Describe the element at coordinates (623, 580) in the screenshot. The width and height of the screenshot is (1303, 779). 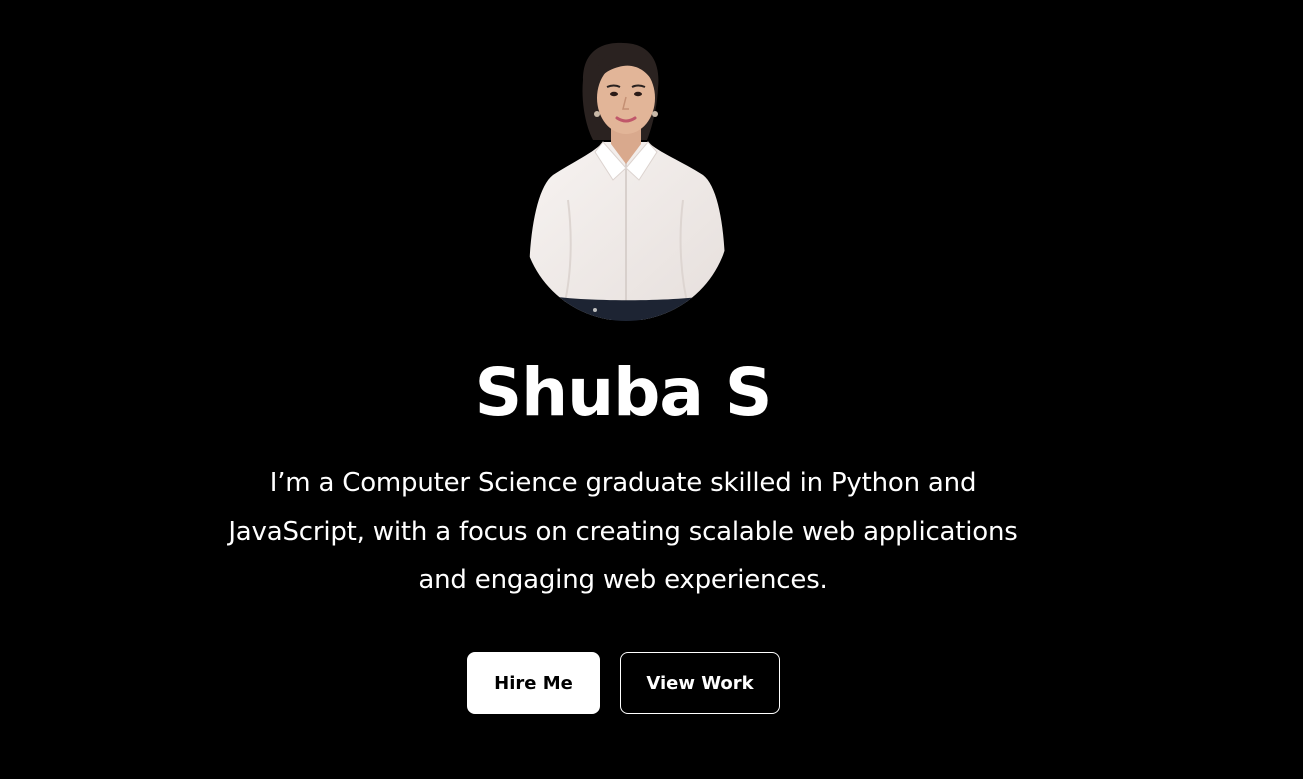
I see `bio-line: and engaging web experiences.` at that location.